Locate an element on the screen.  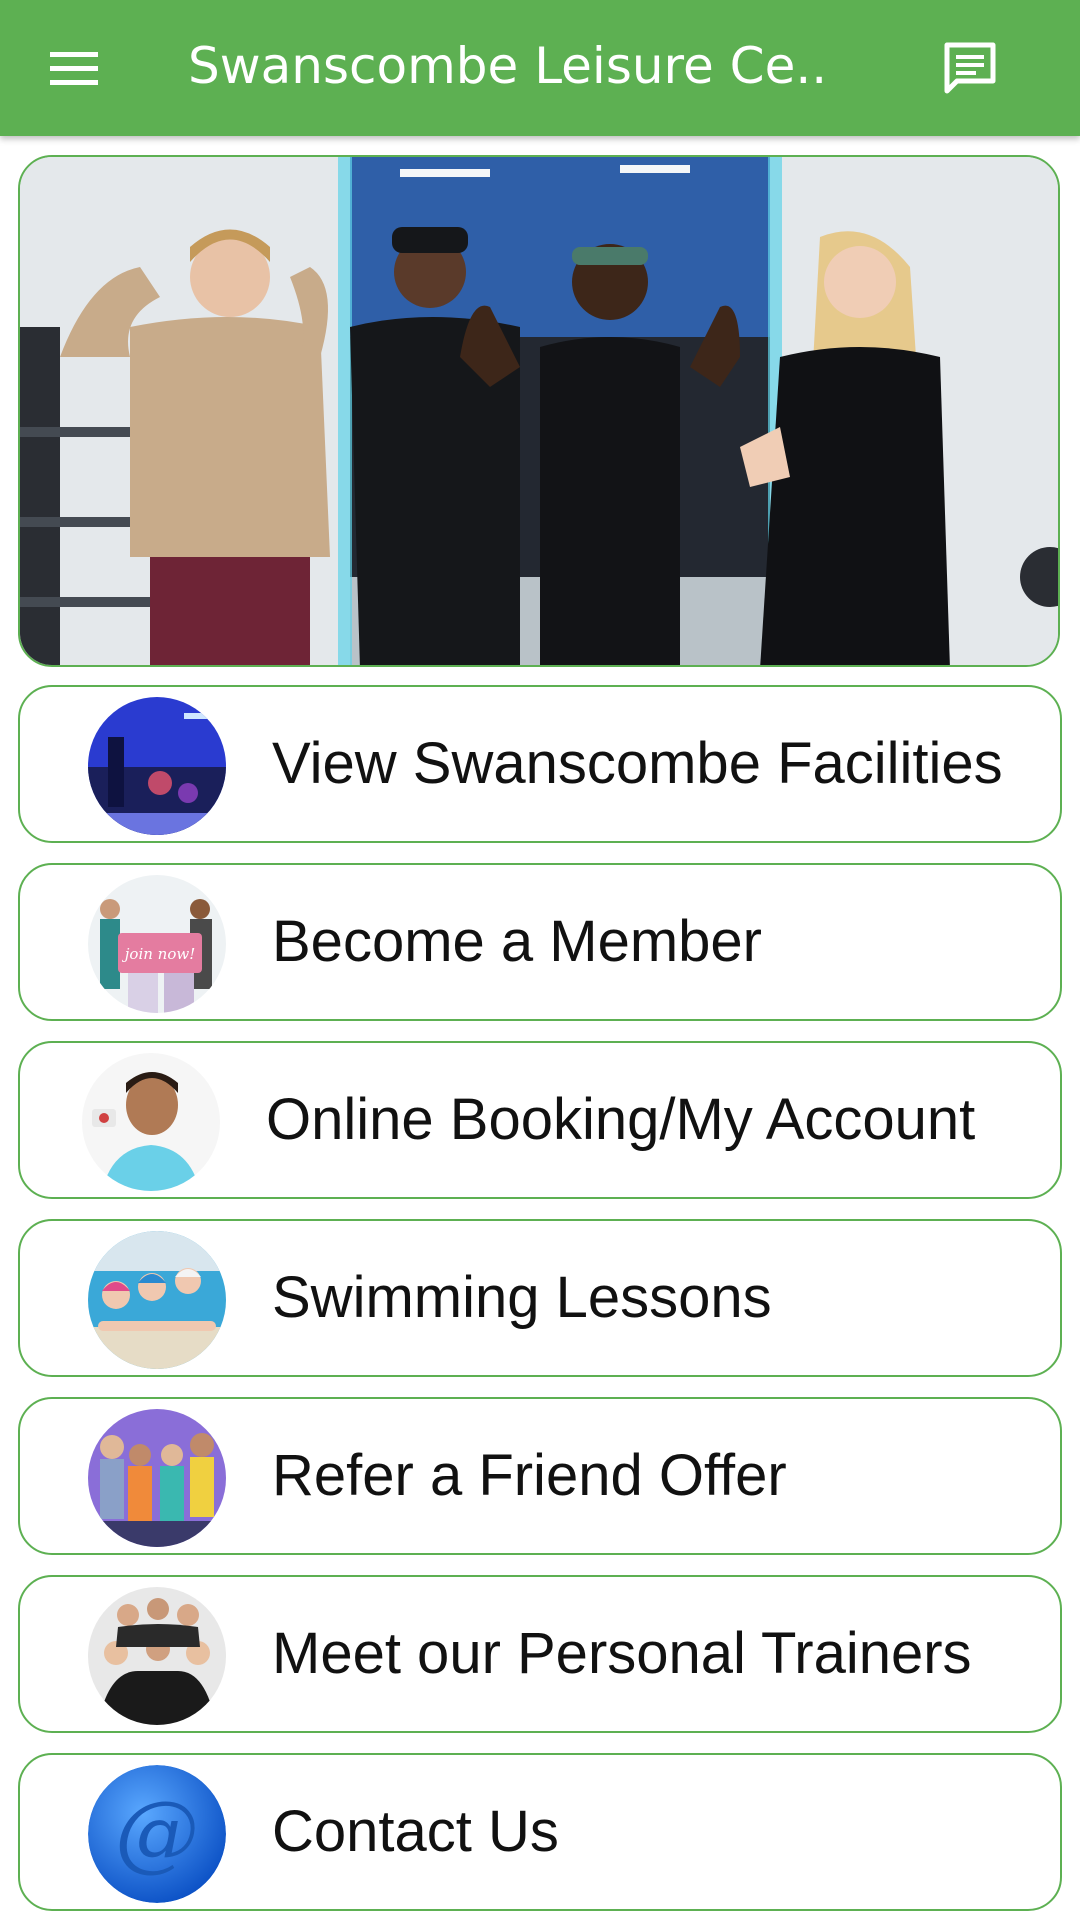
menu-item-personal-trainers: Meet our Personal Trainers is located at coordinates (540, 1654).